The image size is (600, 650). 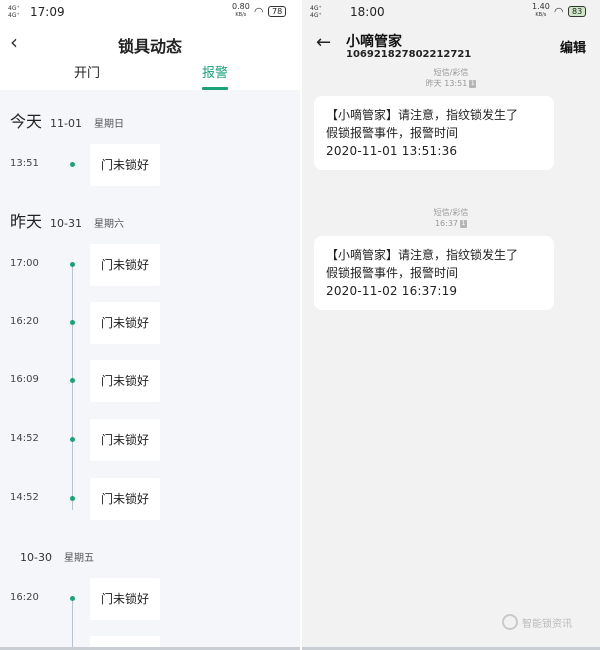 What do you see at coordinates (78, 558) in the screenshot?
I see `day-weekday: 星期五` at bounding box center [78, 558].